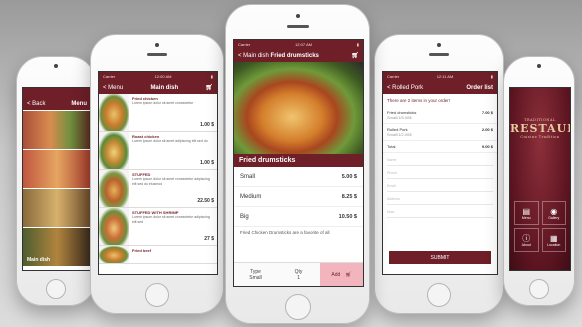 The width and height of the screenshot is (582, 327). Describe the element at coordinates (440, 87) in the screenshot. I see `order-list-navbar: < Rolled Pork Order list` at that location.